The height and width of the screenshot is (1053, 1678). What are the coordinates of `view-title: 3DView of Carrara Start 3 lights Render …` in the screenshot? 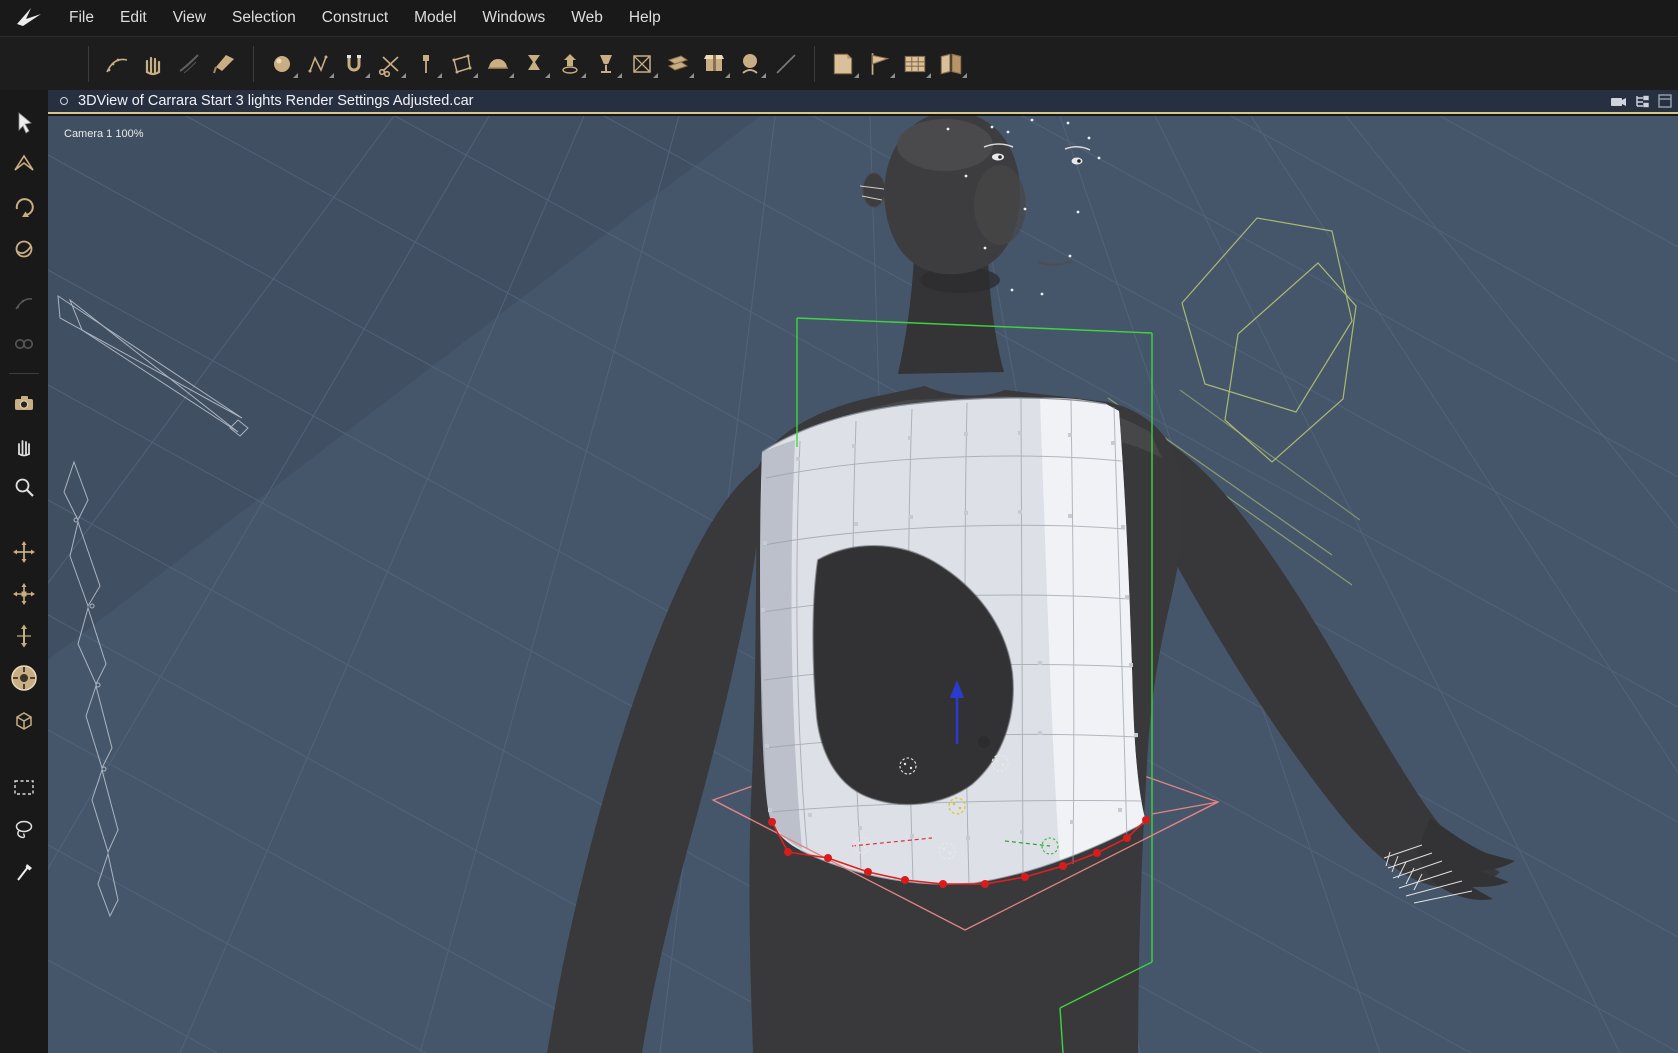 It's located at (276, 101).